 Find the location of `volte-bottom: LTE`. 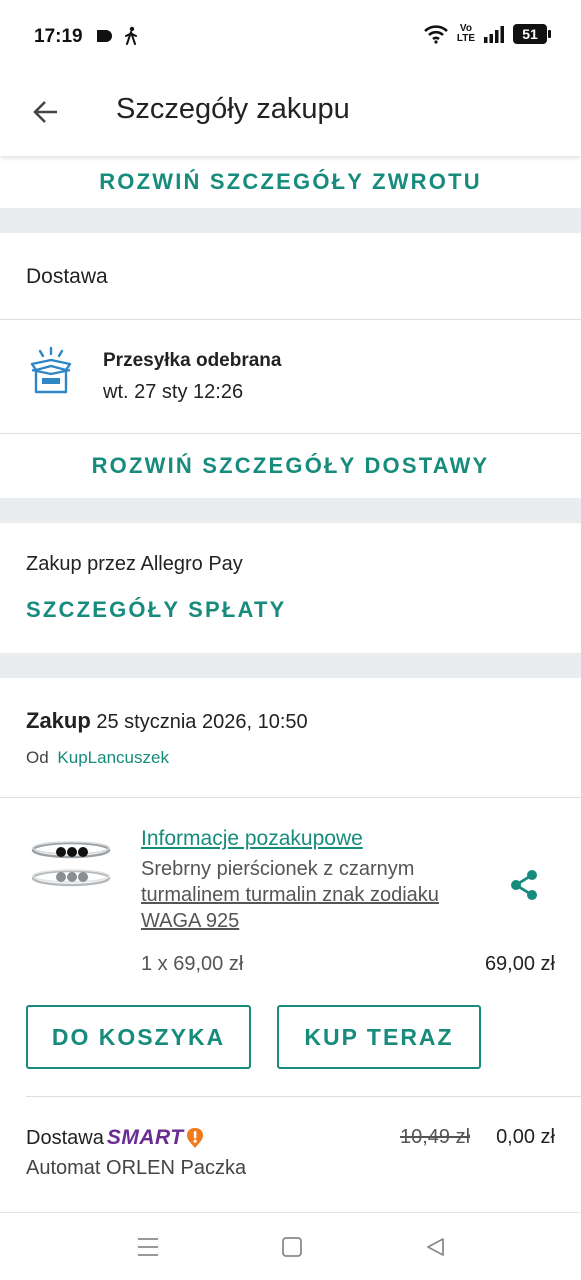

volte-bottom: LTE is located at coordinates (465, 38).